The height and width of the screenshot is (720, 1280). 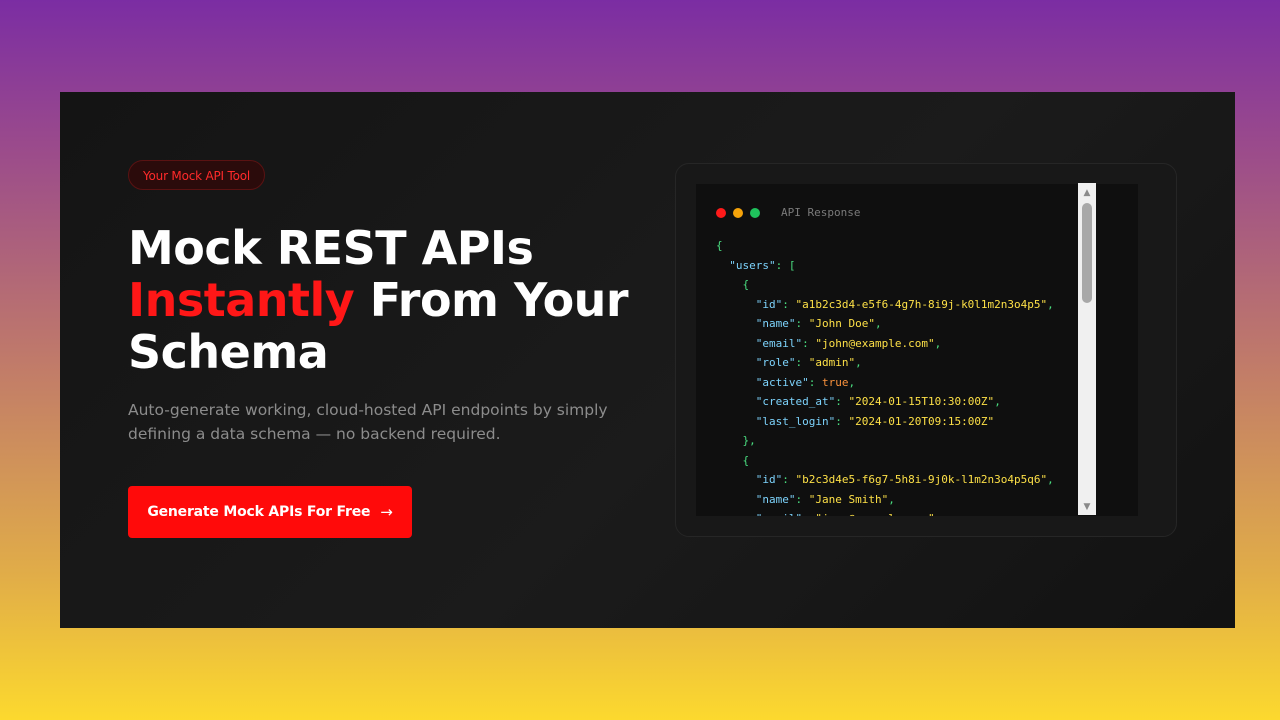 I want to click on code-token: : [, so click(x=785, y=265).